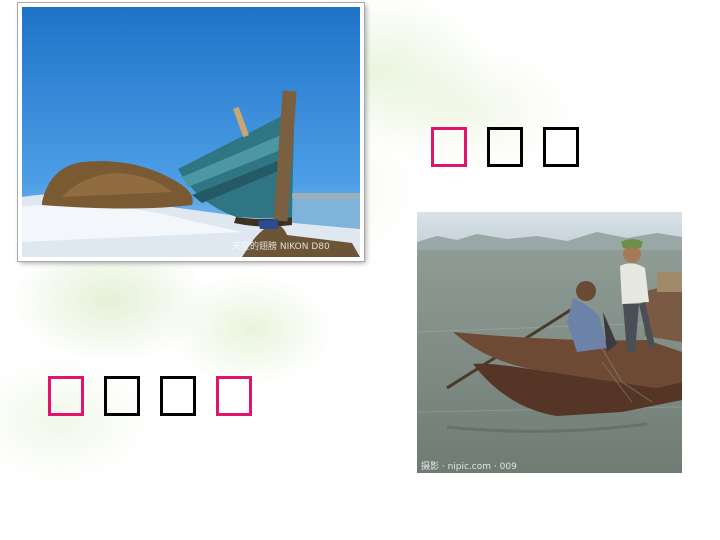  Describe the element at coordinates (281, 247) in the screenshot. I see `photo-watermark: 天空的翅膀 NIKON D80` at that location.